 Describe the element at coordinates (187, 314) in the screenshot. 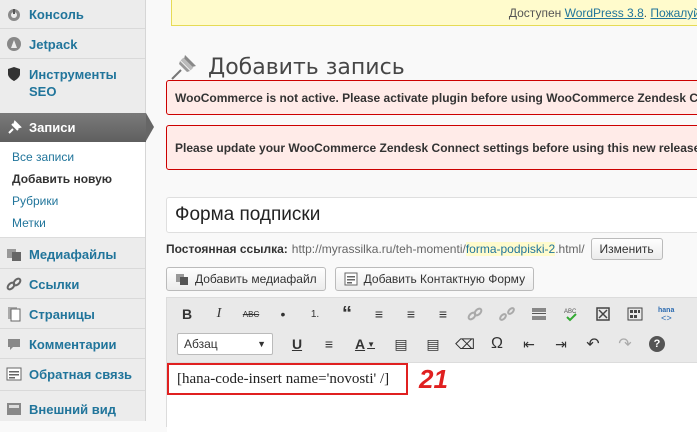

I see `bold-button: B` at that location.